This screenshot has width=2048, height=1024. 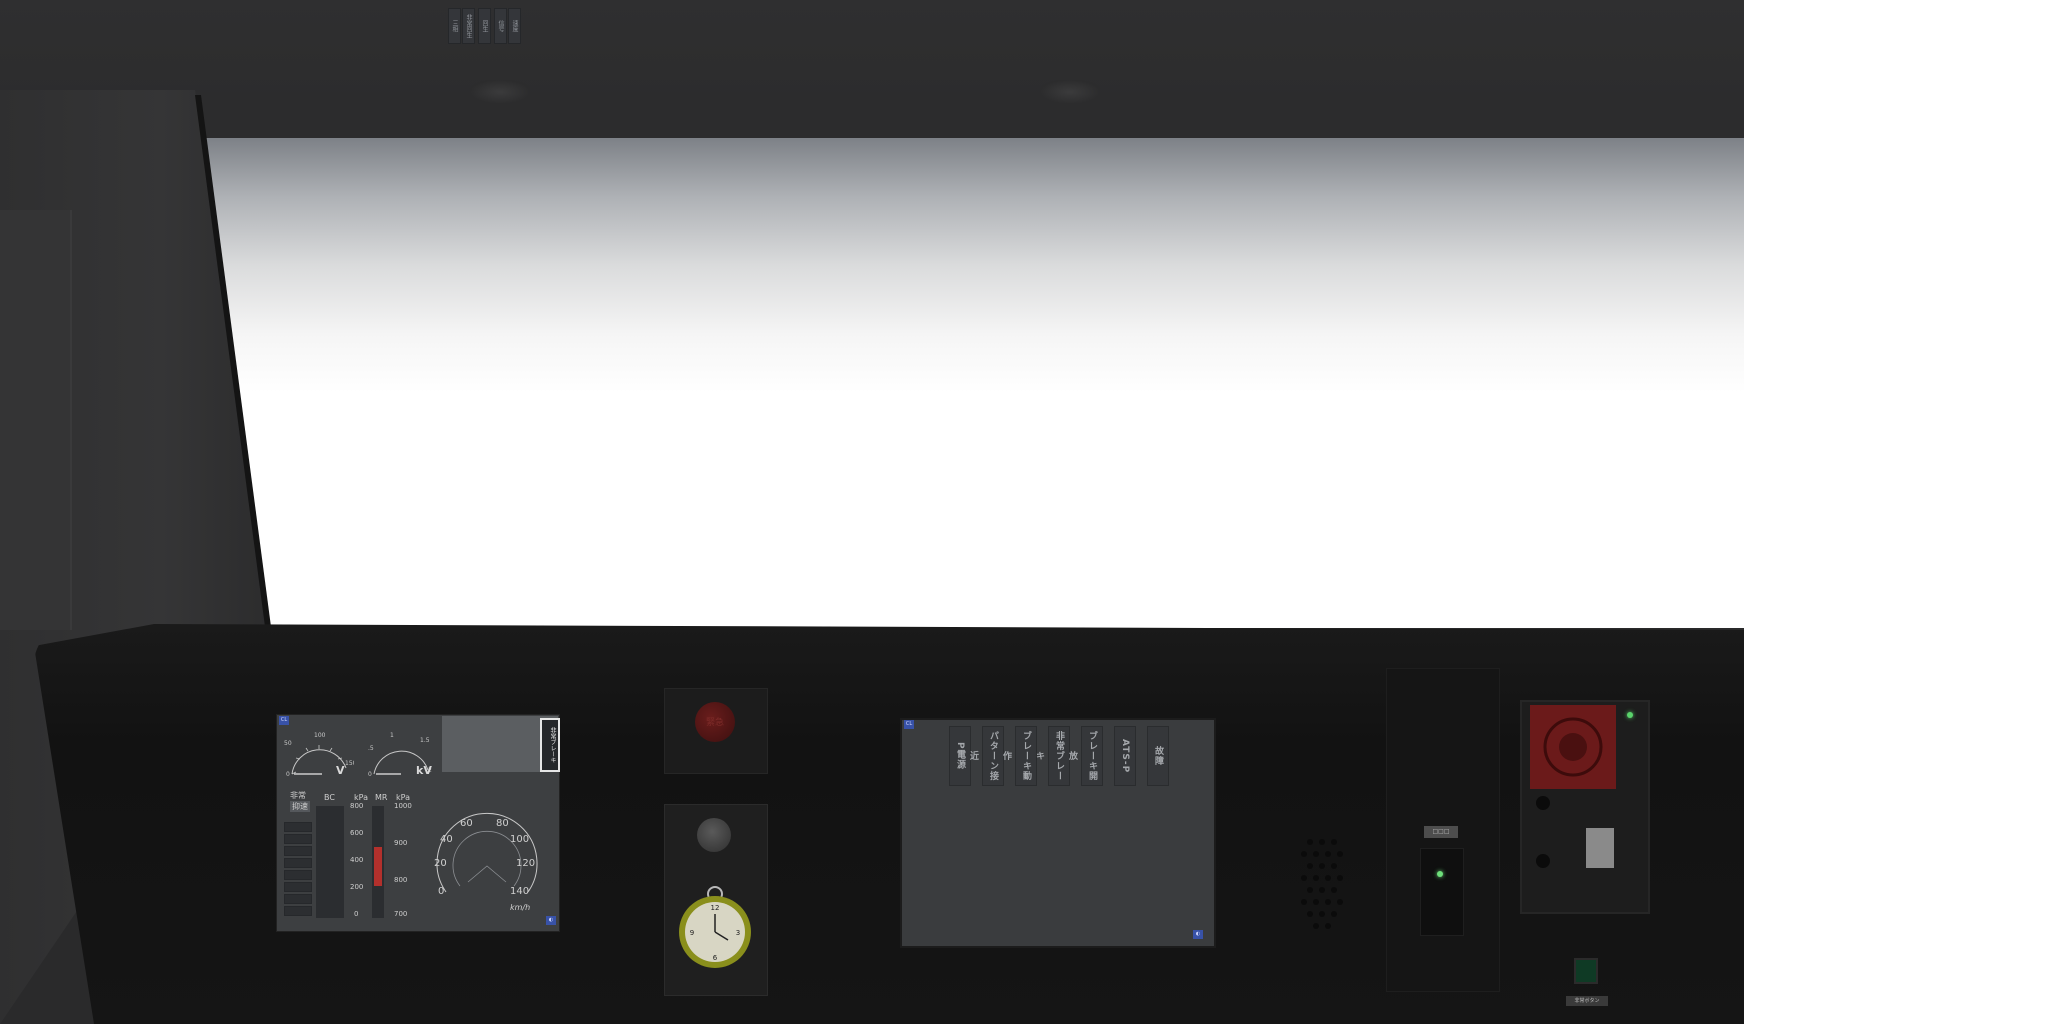 I want to click on status-cell: 信号, so click(x=500, y=26).